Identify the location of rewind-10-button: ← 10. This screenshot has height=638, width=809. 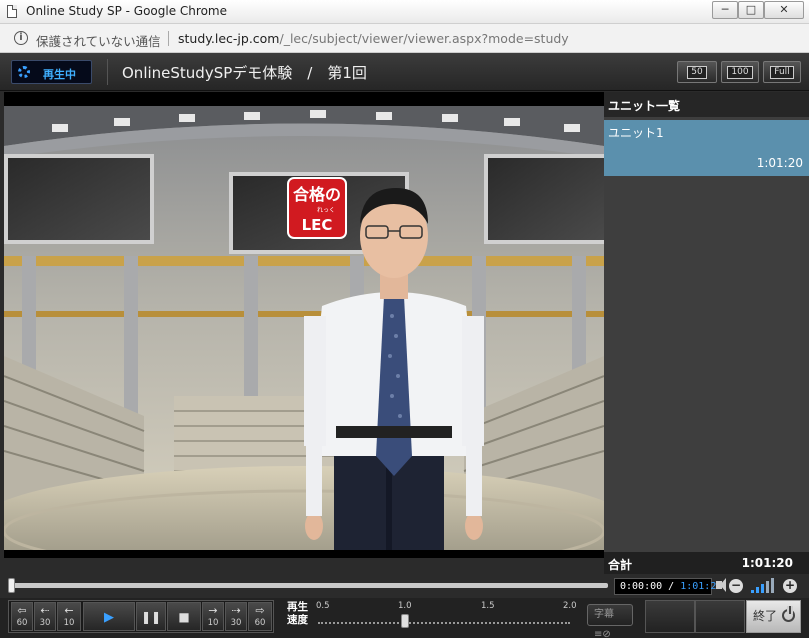
(69, 616).